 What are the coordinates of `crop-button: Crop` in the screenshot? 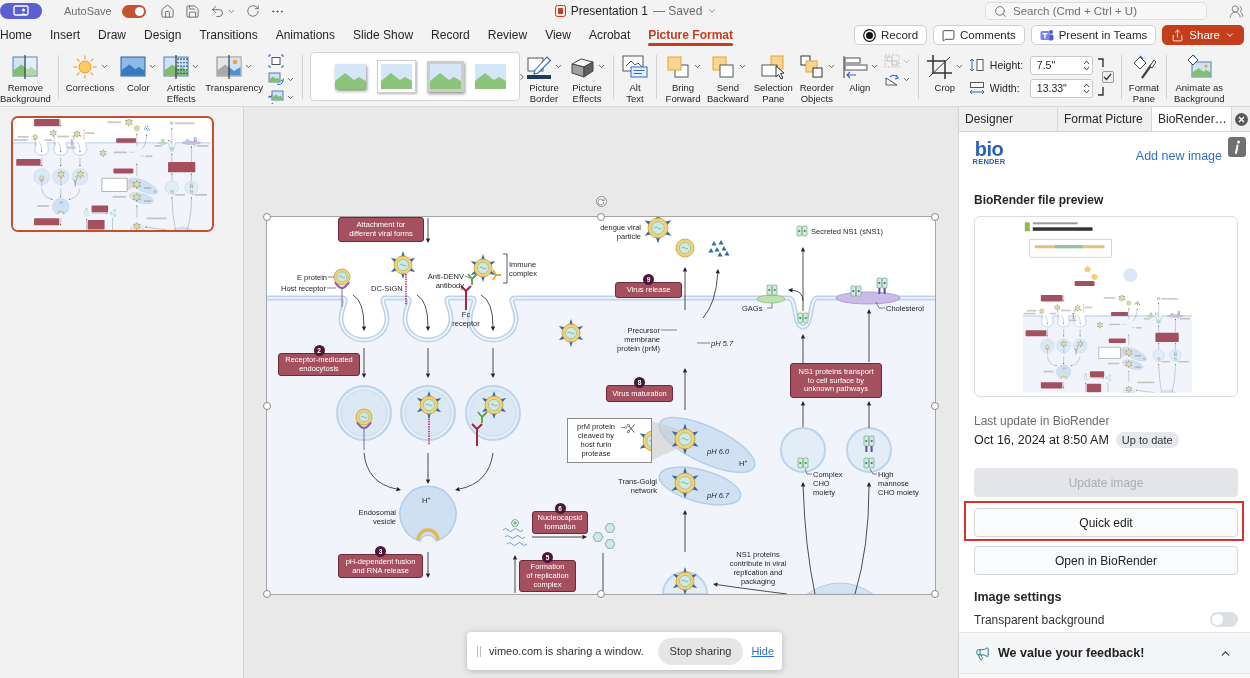 It's located at (944, 71).